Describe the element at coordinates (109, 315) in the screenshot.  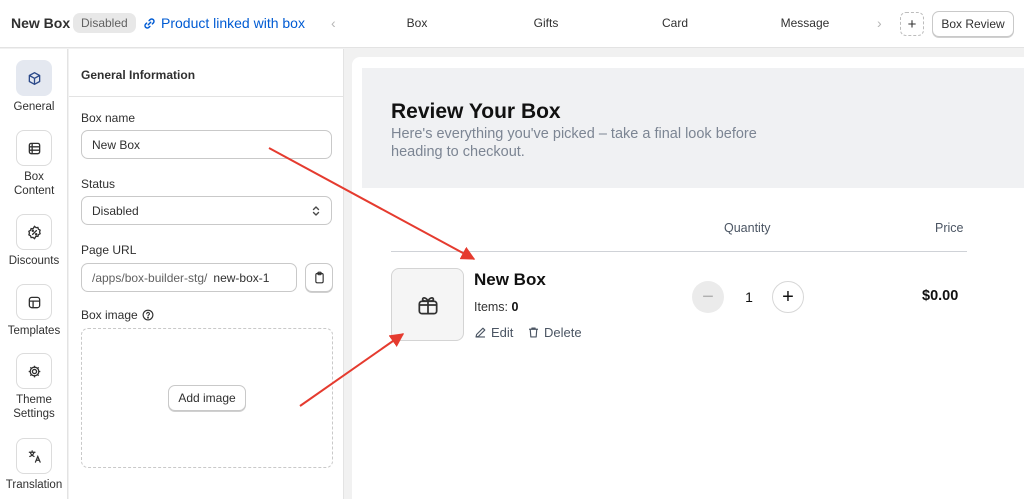
I see `box-image-label-text: Box image` at that location.